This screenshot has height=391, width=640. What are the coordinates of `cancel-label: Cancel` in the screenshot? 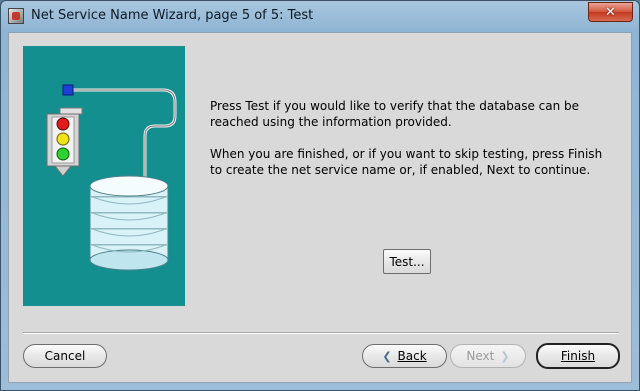 It's located at (65, 356).